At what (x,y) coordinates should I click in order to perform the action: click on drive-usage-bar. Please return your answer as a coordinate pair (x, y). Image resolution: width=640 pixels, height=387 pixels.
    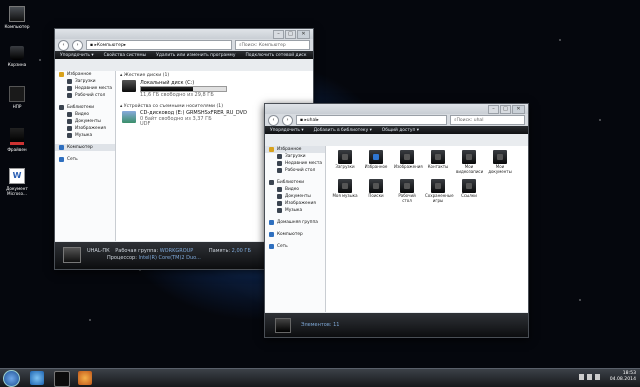
    Looking at the image, I should click on (183, 89).